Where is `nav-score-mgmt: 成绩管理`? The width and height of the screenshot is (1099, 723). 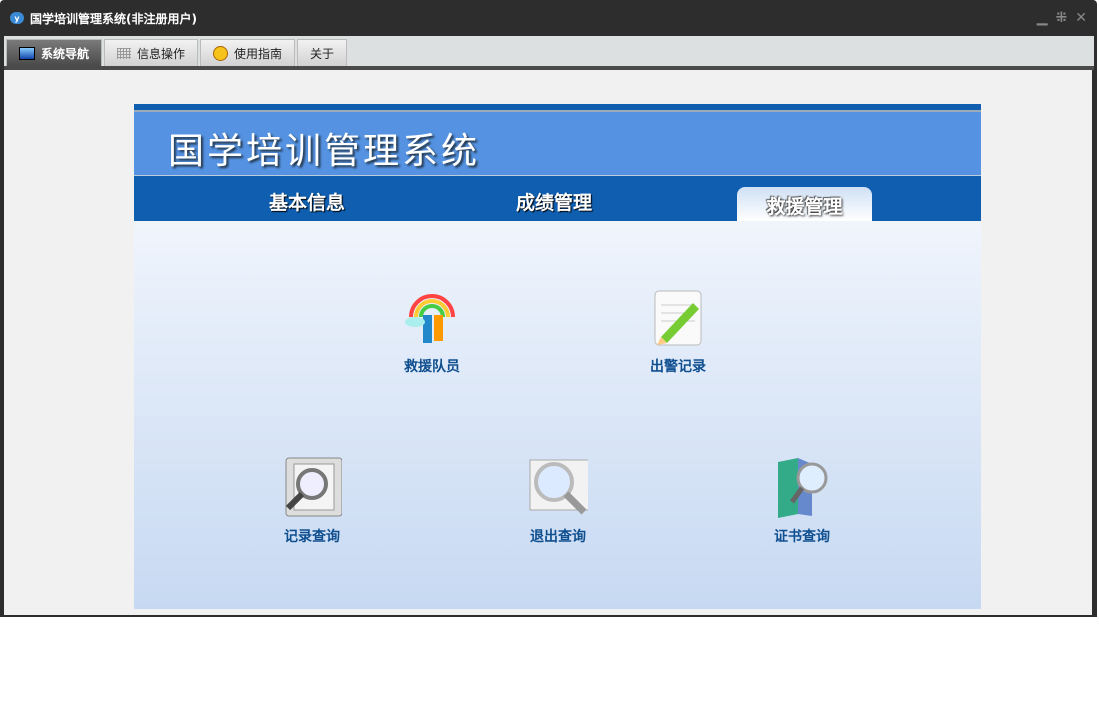
nav-score-mgmt: 成绩管理 is located at coordinates (554, 201).